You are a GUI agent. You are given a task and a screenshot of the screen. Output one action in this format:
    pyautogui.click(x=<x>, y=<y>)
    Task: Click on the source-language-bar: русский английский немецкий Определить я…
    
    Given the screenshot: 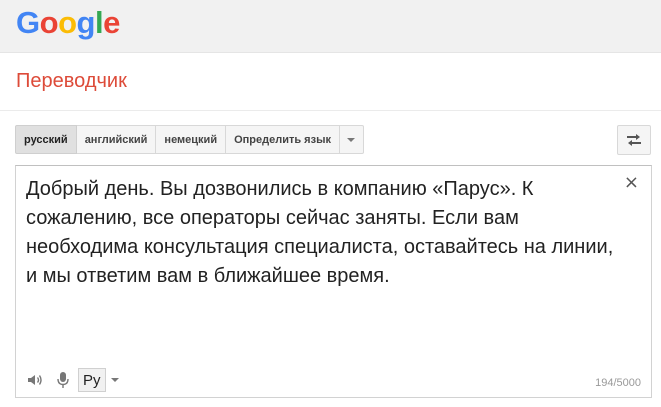 What is the action you would take?
    pyautogui.click(x=189, y=139)
    